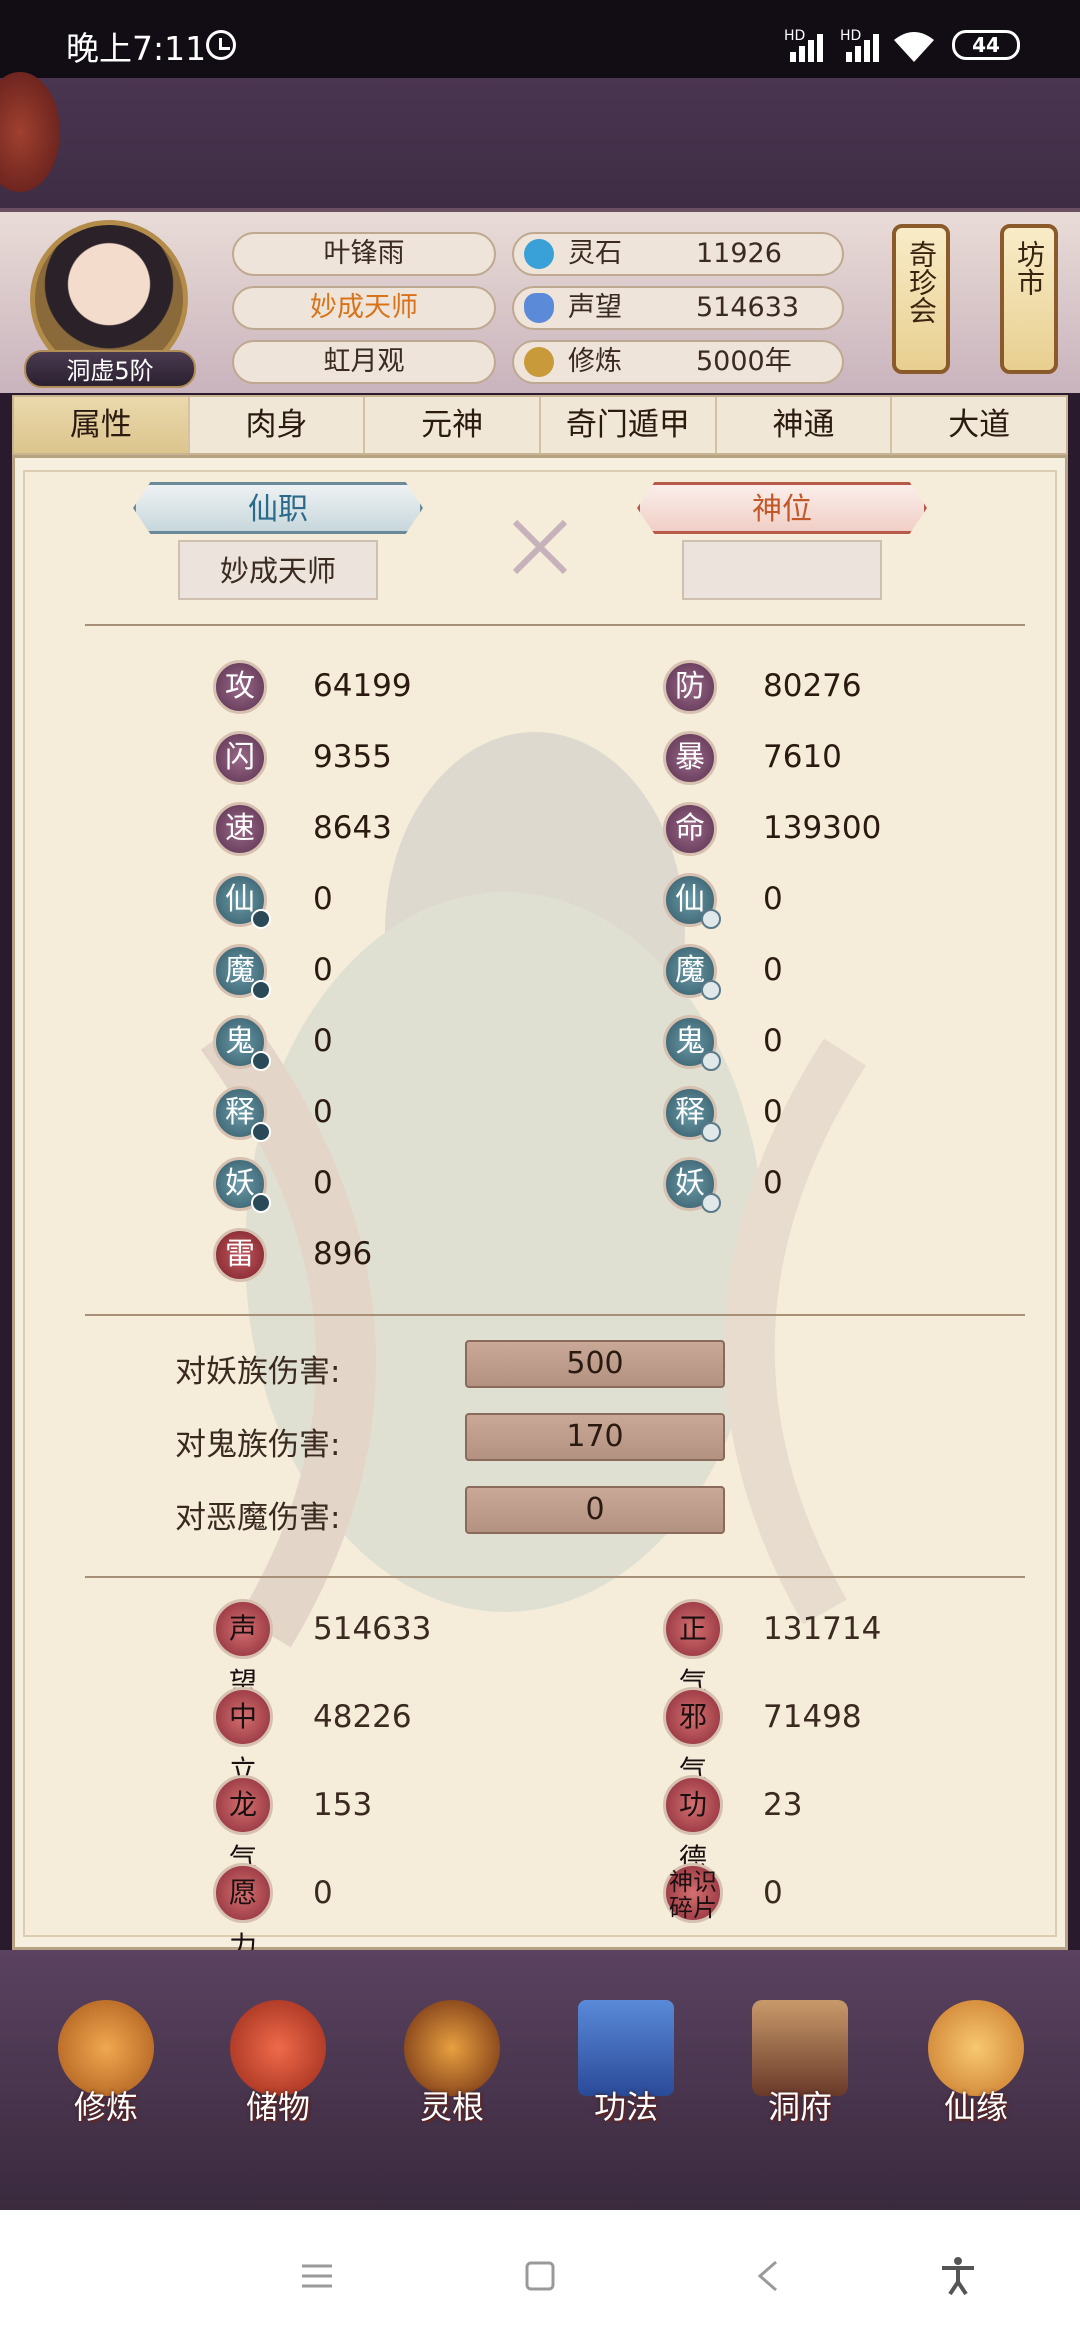 The image size is (1080, 2340). Describe the element at coordinates (363, 1913) in the screenshot. I see `rep-vow-power: 愿力 0` at that location.